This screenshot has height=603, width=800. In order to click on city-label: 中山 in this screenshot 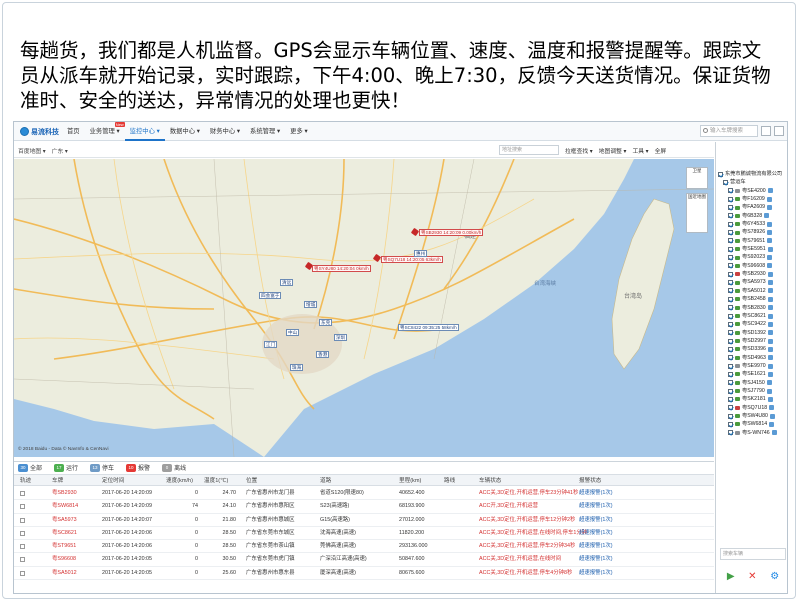, I will do `click(293, 332)`.